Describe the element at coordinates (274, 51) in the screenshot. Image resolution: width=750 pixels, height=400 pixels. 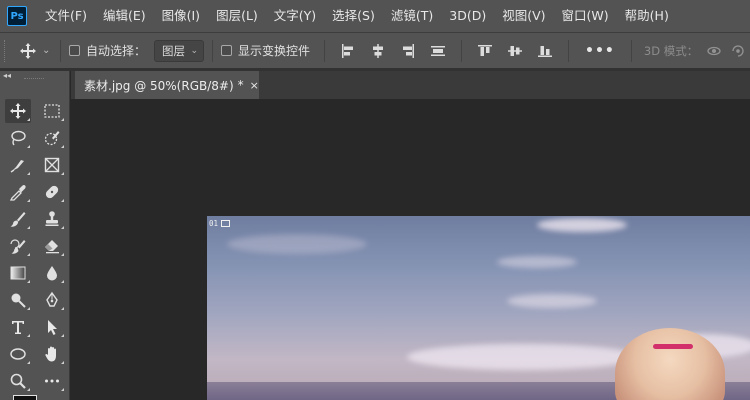
I see `show-transform-label: 显示变换控件` at that location.